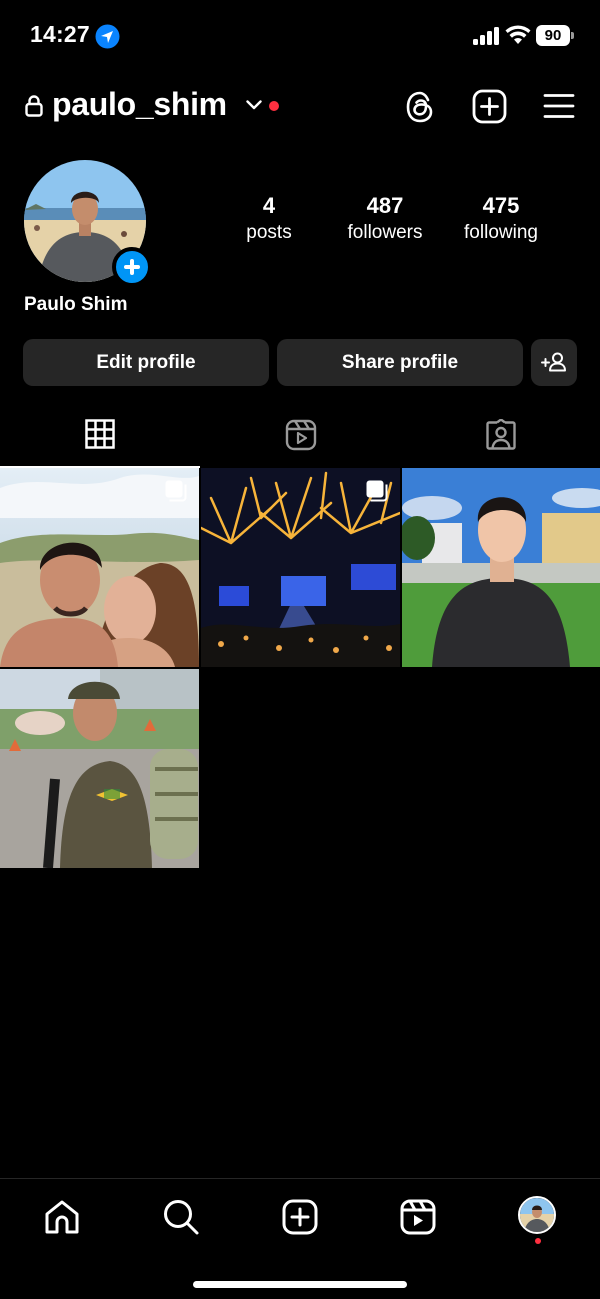  What do you see at coordinates (146, 362) in the screenshot?
I see `edit-profile-button: Edit profile` at bounding box center [146, 362].